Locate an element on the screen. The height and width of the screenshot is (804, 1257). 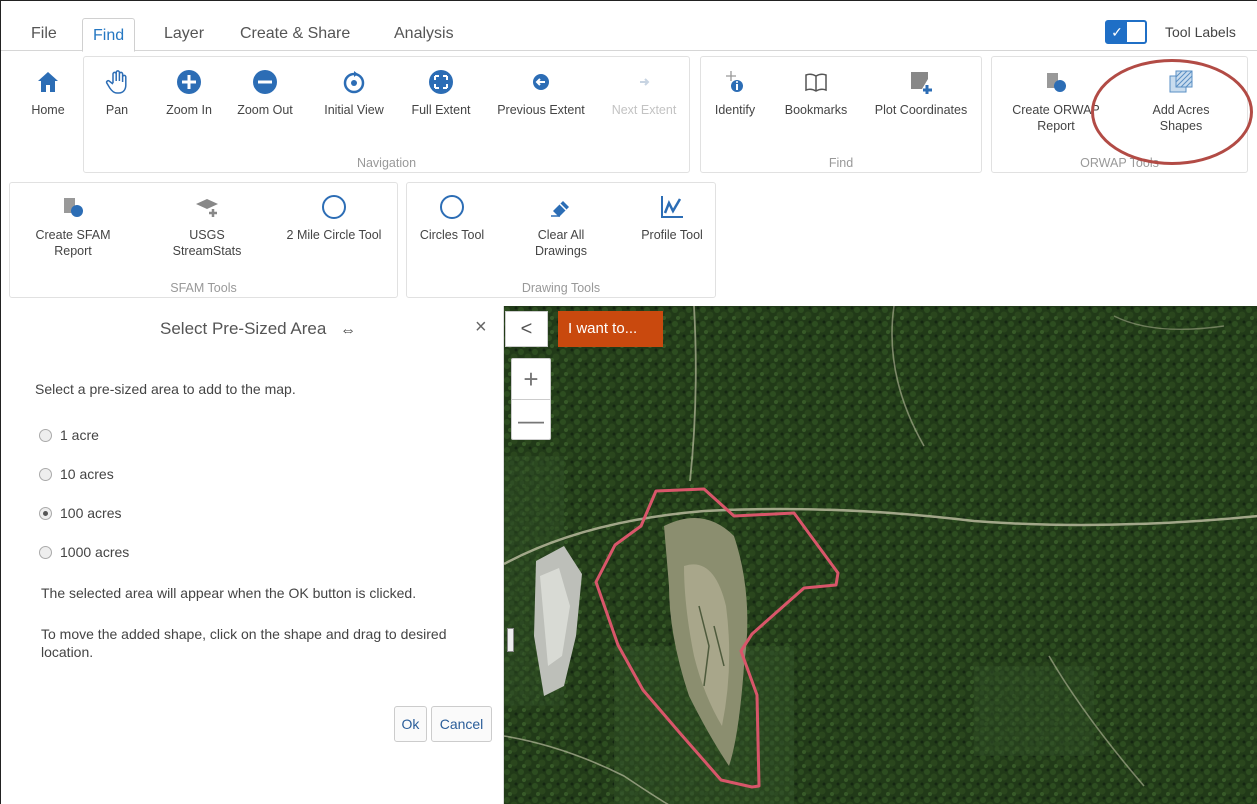
tab-find: Find is located at coordinates (109, 35).